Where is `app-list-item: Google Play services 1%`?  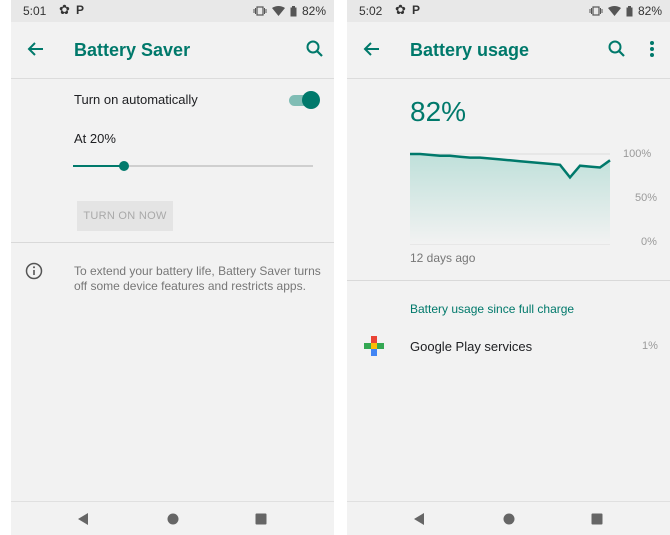
app-list-item: Google Play services 1% is located at coordinates (508, 347).